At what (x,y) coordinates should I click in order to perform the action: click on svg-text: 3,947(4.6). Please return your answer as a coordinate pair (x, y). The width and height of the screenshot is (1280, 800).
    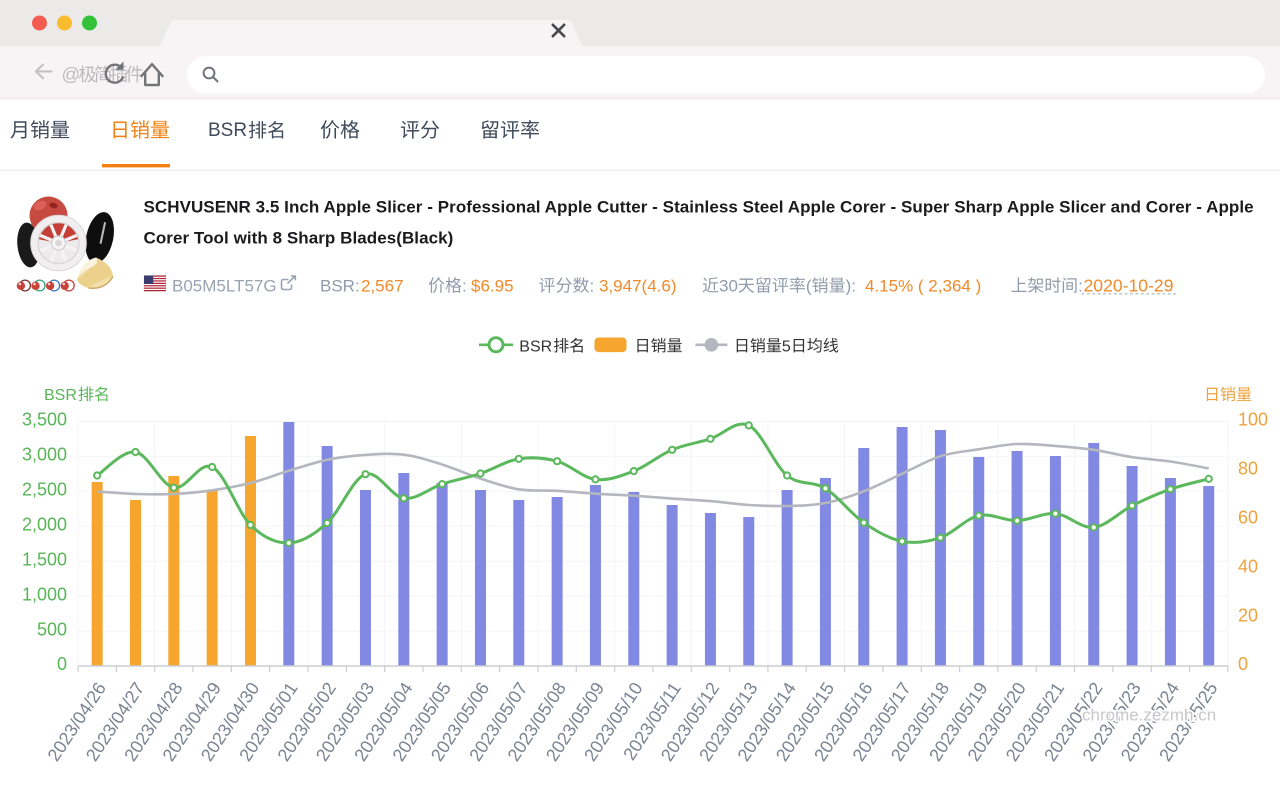
    Looking at the image, I should click on (638, 286).